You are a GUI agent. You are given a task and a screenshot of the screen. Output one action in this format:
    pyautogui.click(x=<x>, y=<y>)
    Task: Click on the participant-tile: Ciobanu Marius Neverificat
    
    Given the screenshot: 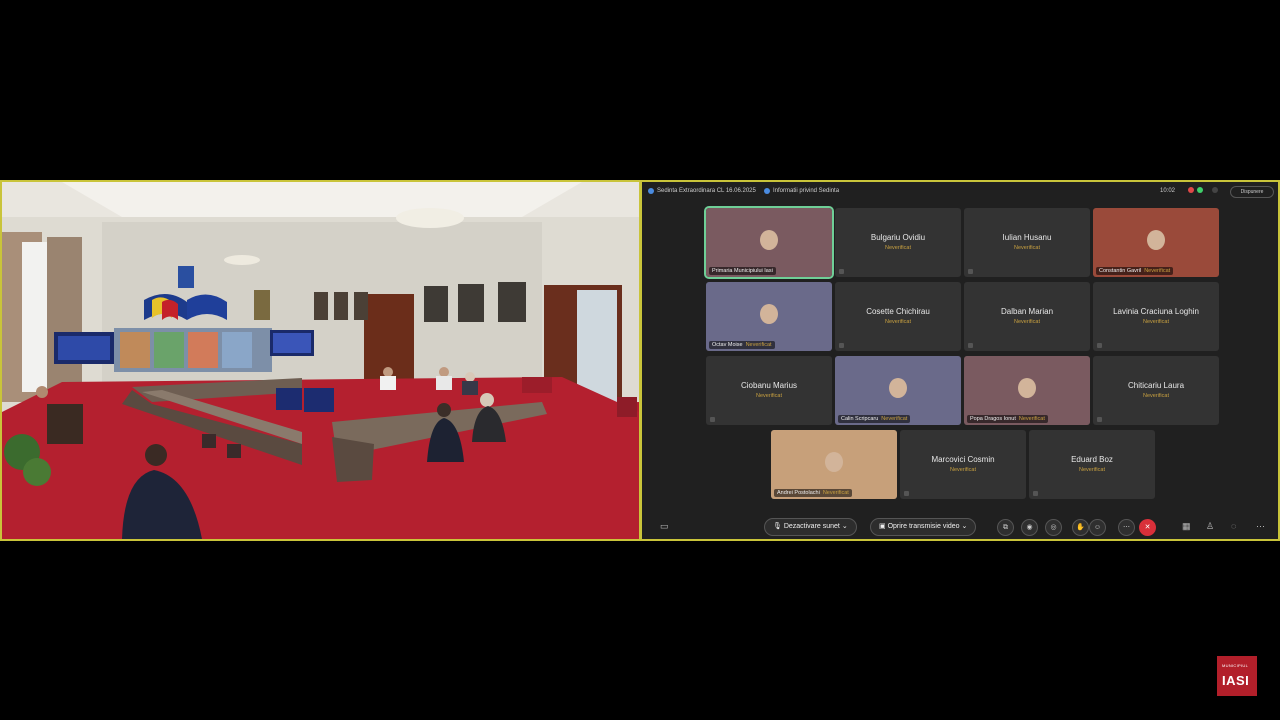 What is the action you would take?
    pyautogui.click(x=769, y=390)
    